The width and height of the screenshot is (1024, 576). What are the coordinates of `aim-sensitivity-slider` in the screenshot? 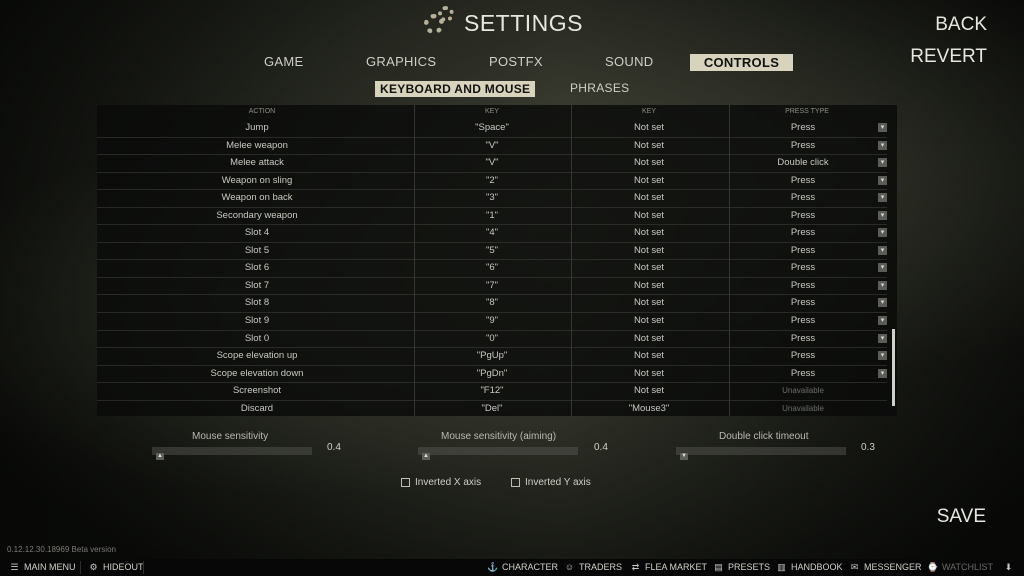 It's located at (498, 451).